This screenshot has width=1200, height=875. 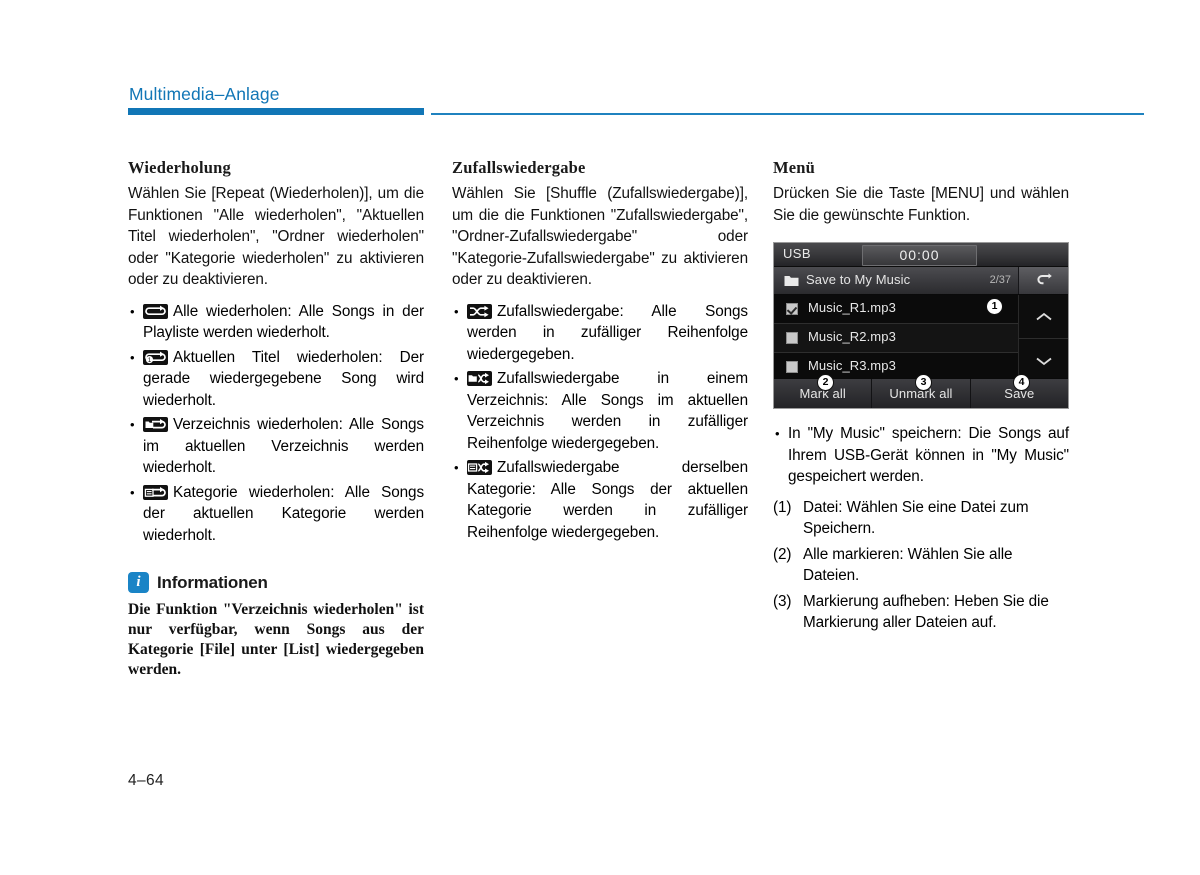 I want to click on callout-marker-2: 2, so click(x=825, y=382).